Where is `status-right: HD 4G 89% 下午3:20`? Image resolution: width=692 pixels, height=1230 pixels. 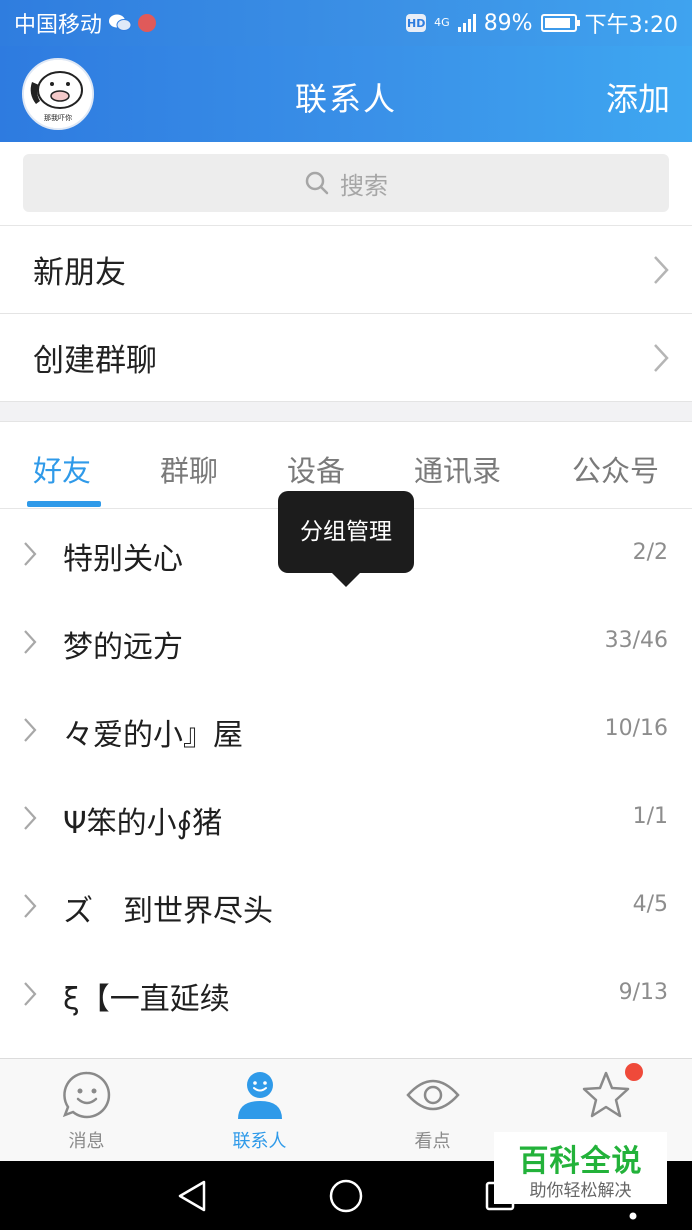
status-right: HD 4G 89% 下午3:20 is located at coordinates (542, 23).